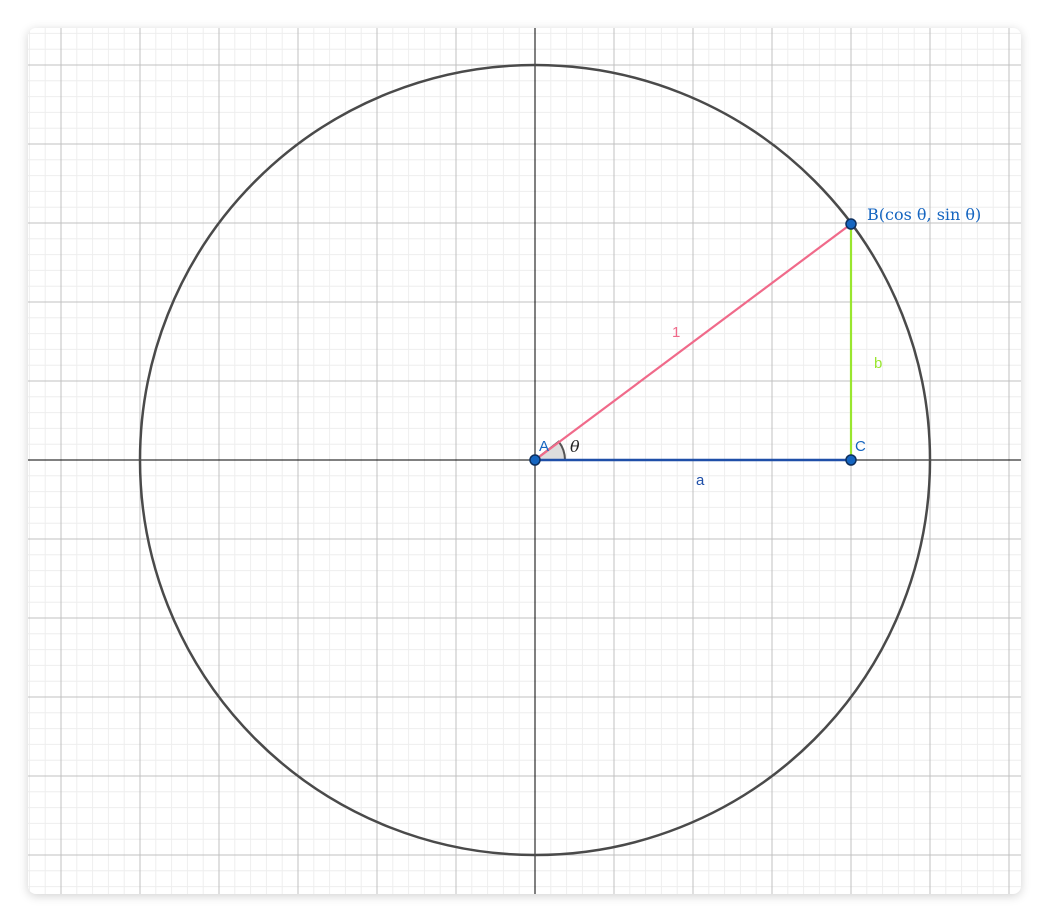 Image resolution: width=1049 pixels, height=922 pixels. What do you see at coordinates (544, 446) in the screenshot?
I see `point-a-label: A` at bounding box center [544, 446].